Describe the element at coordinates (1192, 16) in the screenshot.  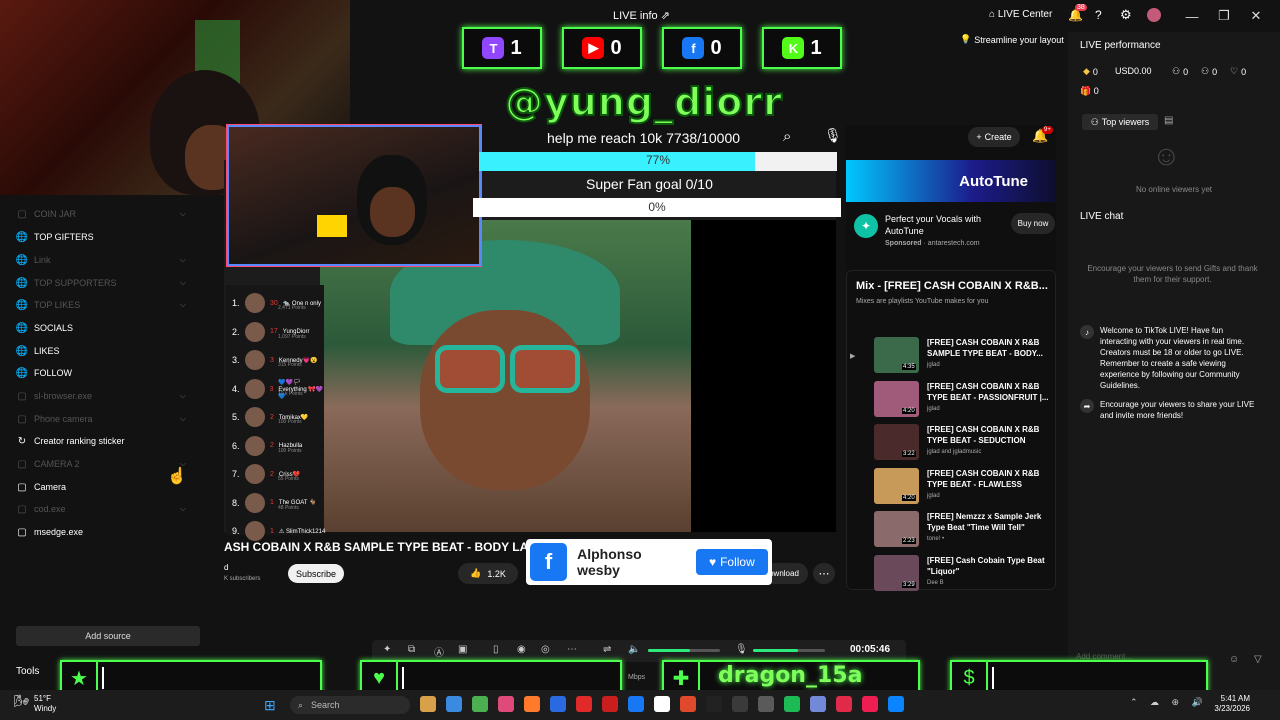
I see `minimize-icon: —` at that location.